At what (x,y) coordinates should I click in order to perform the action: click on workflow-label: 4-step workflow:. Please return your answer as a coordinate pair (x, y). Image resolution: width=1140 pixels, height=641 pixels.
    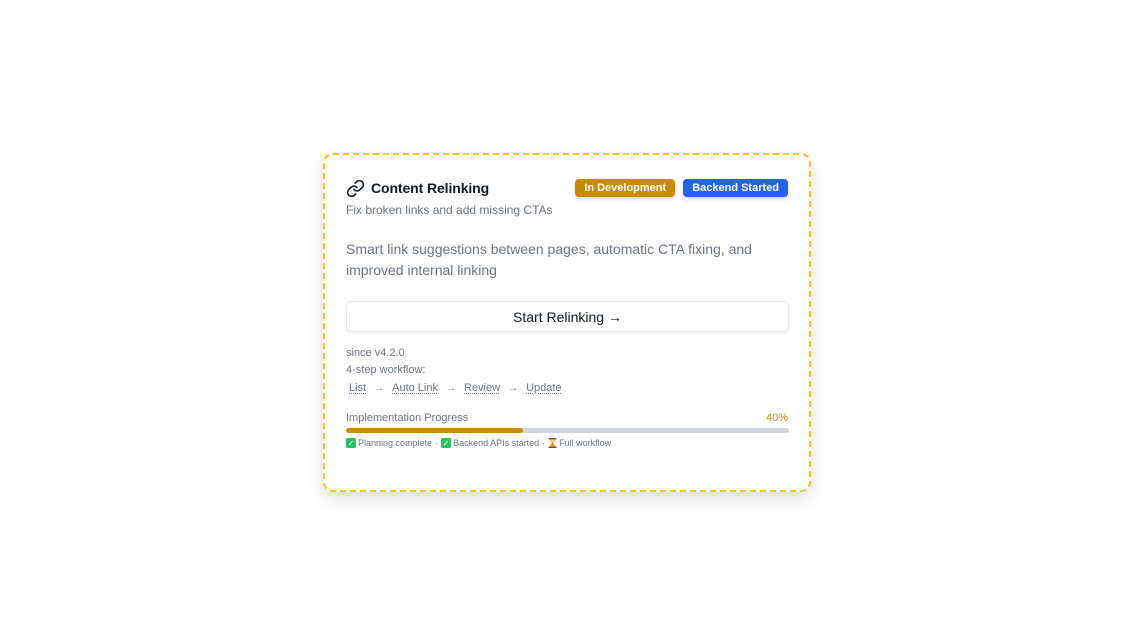
    Looking at the image, I should click on (386, 370).